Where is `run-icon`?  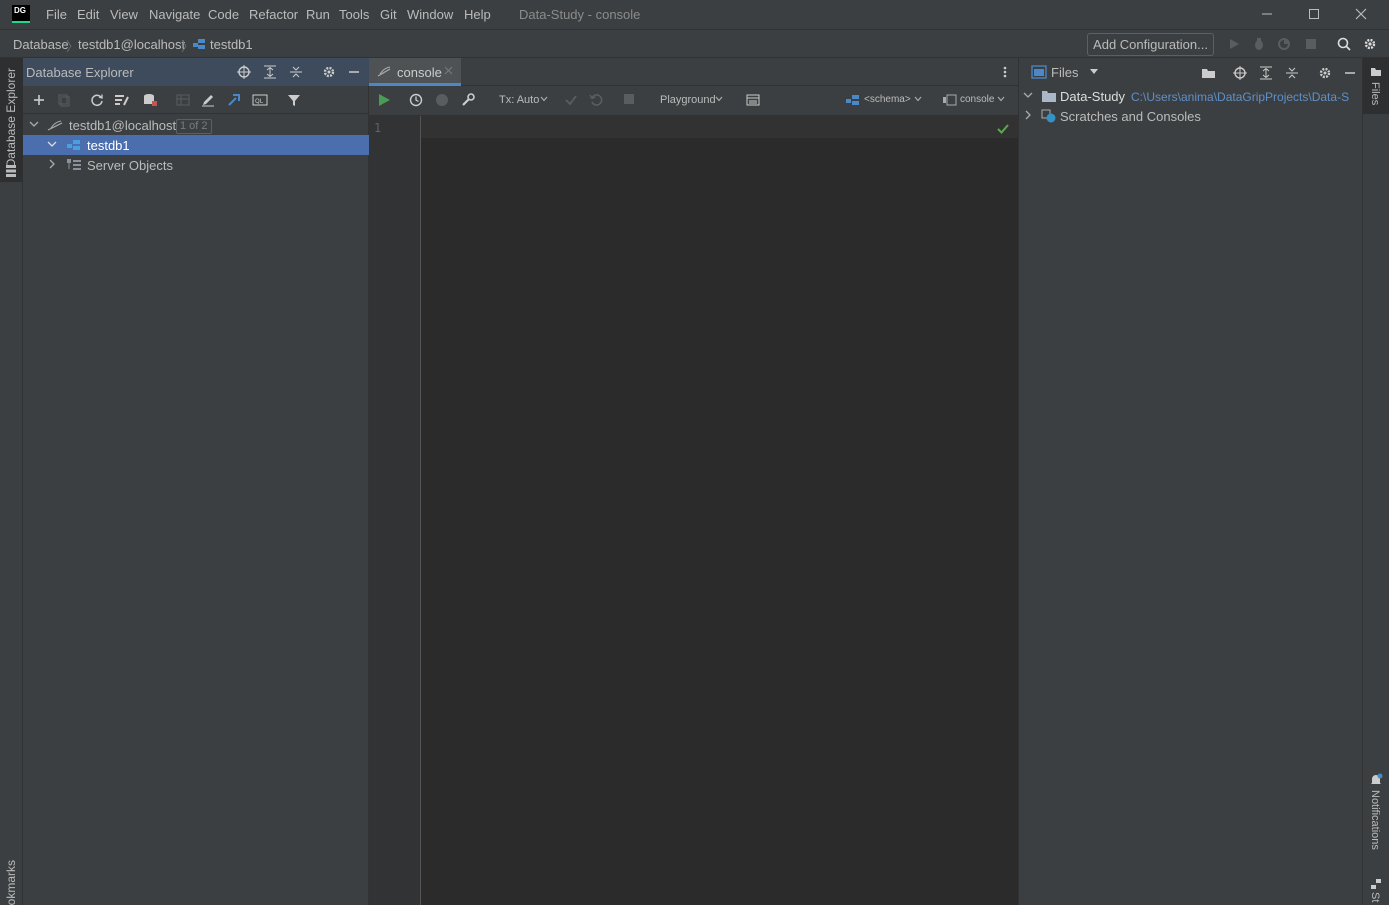 run-icon is located at coordinates (1234, 44).